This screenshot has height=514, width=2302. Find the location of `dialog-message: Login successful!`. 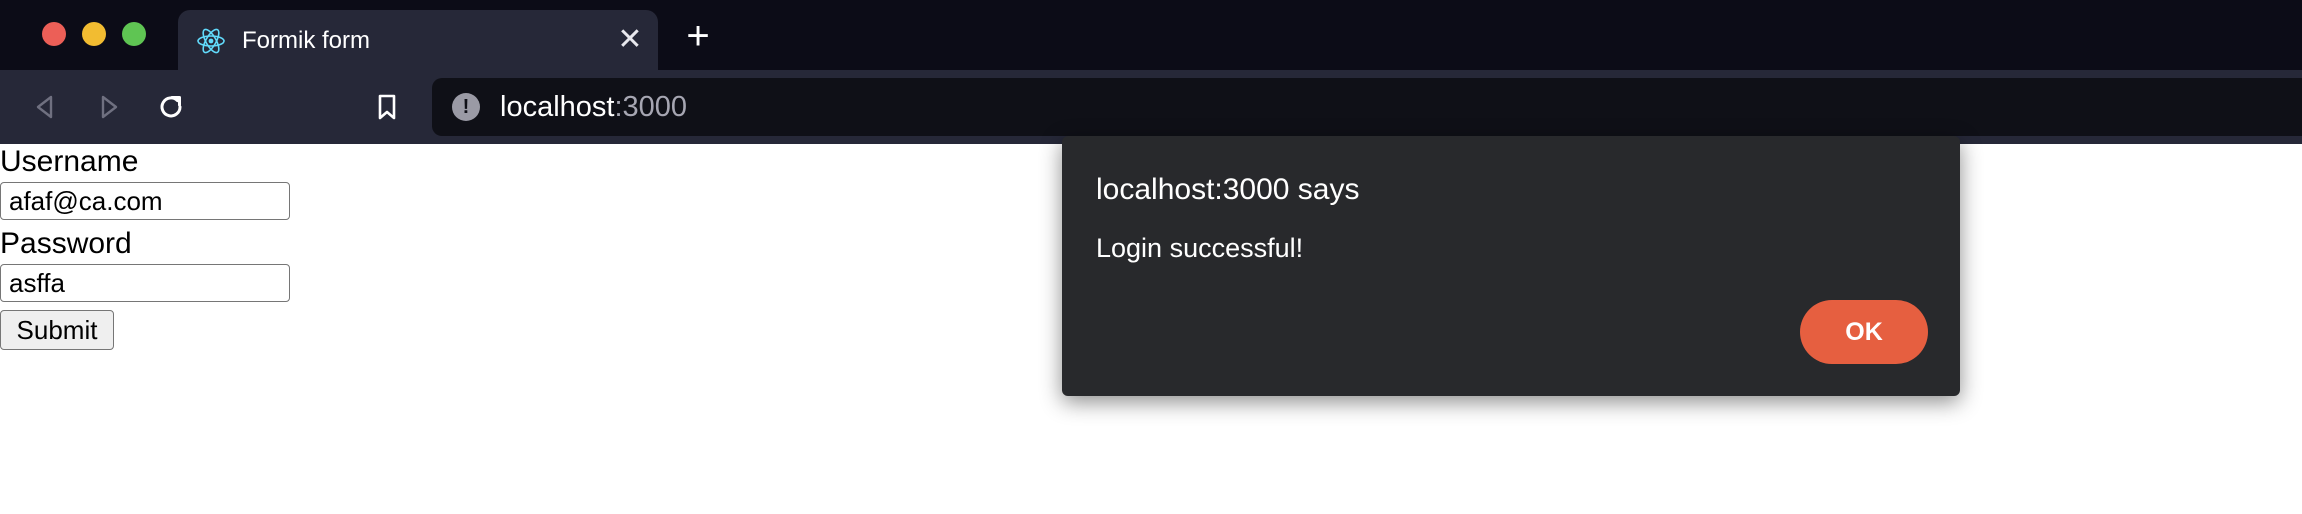

dialog-message: Login successful! is located at coordinates (1200, 248).